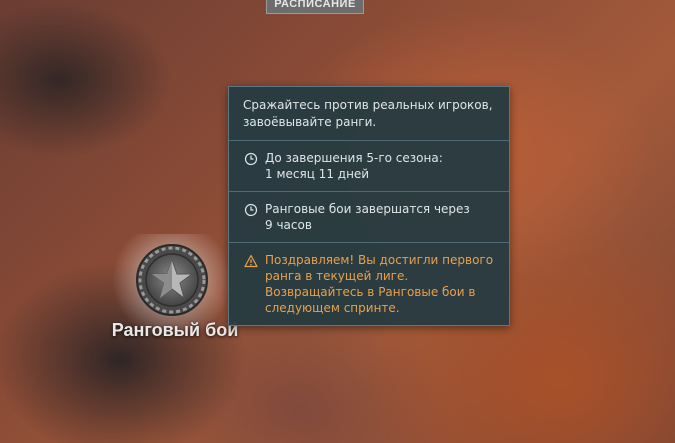  What do you see at coordinates (315, 7) in the screenshot?
I see `schedule-button: РАСПИСАНИЕ` at bounding box center [315, 7].